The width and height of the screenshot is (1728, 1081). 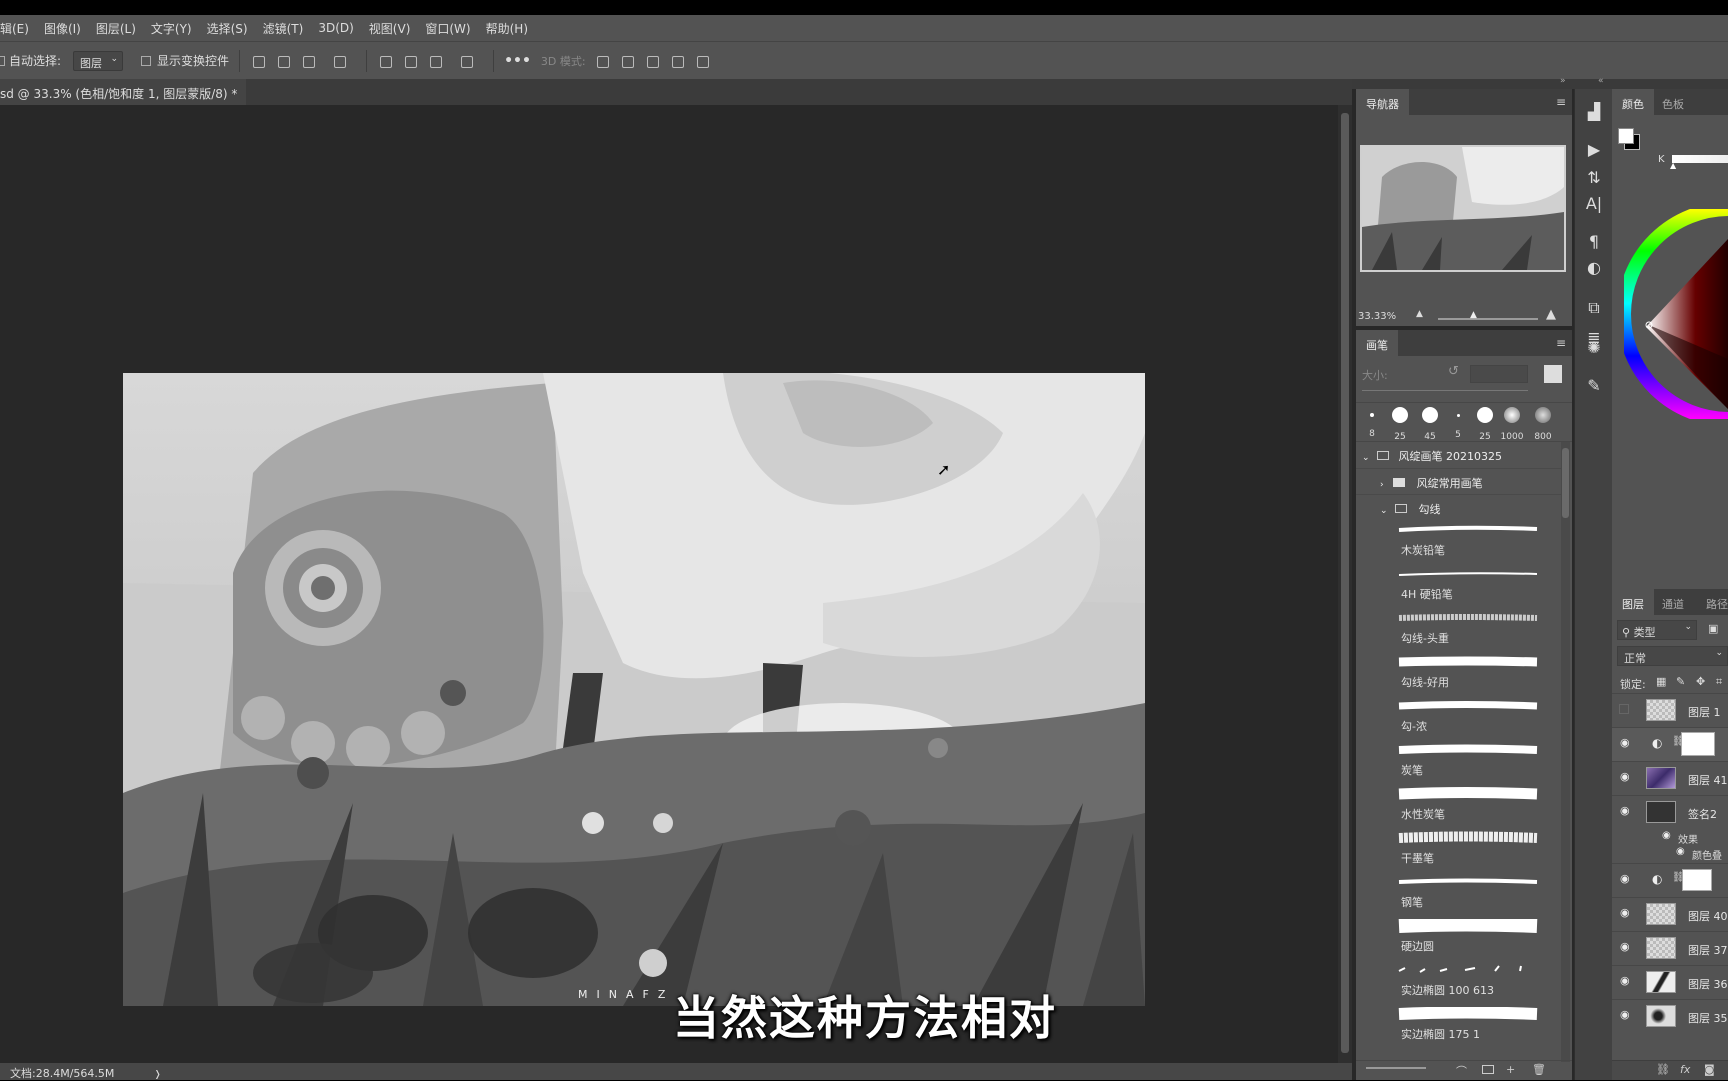 What do you see at coordinates (1470, 718) in the screenshot?
I see `brush-item: 勾-浓` at bounding box center [1470, 718].